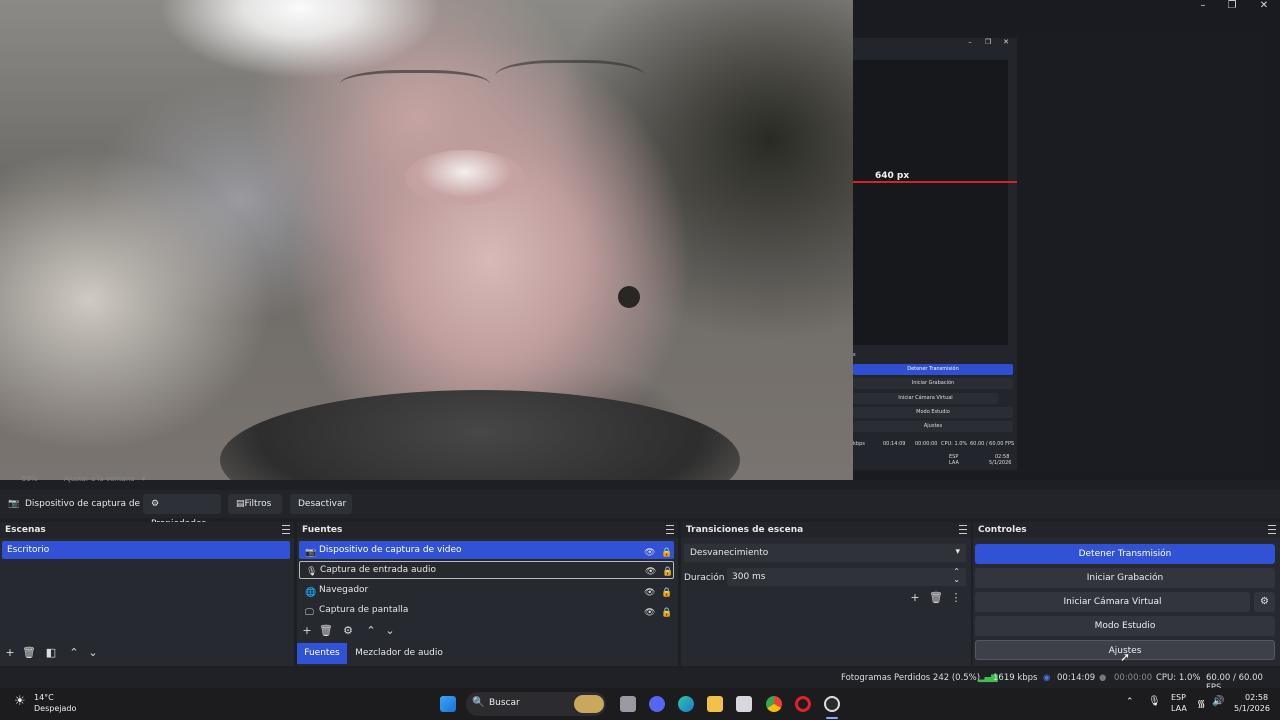 Image resolution: width=1280 pixels, height=720 pixels. What do you see at coordinates (1178, 678) in the screenshot?
I see `cpu-usage: CPU: 1.0%` at bounding box center [1178, 678].